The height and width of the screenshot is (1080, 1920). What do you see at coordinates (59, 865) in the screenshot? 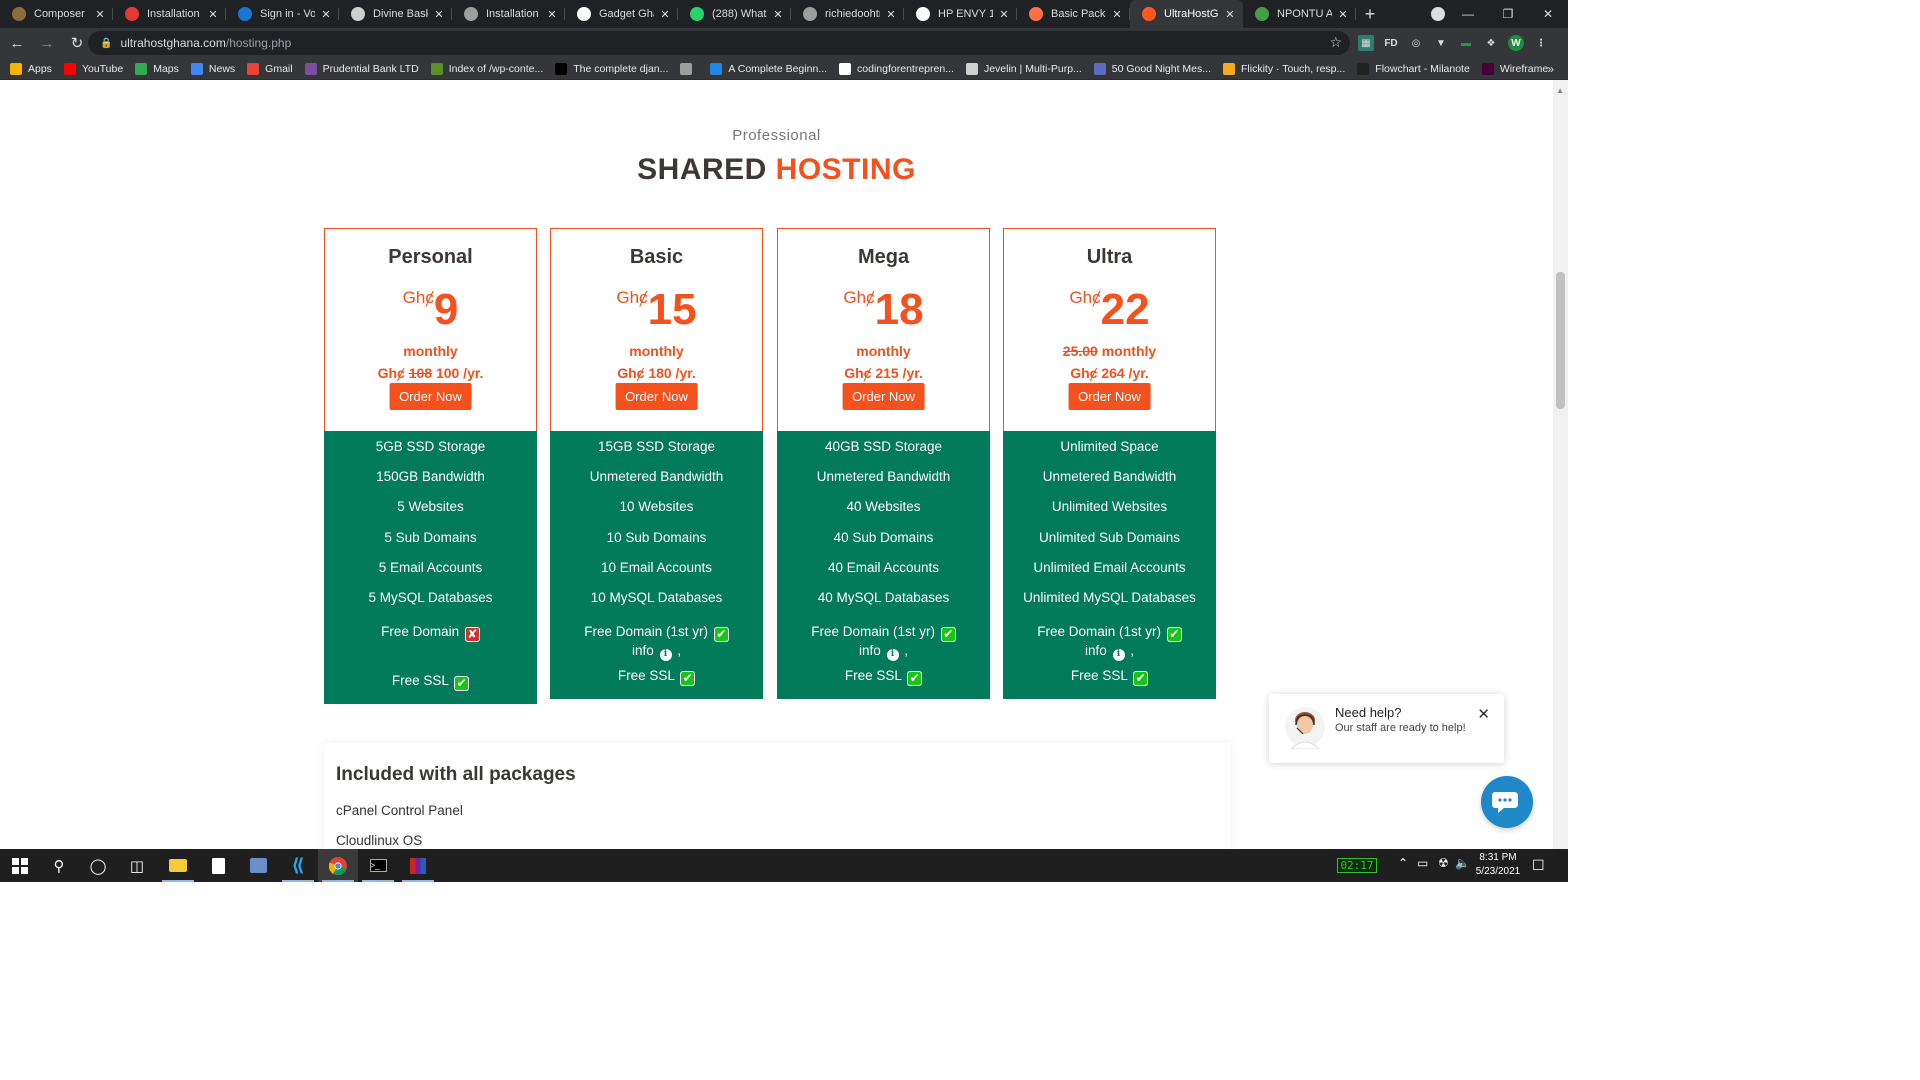
I see `search-icon: ⚲` at bounding box center [59, 865].